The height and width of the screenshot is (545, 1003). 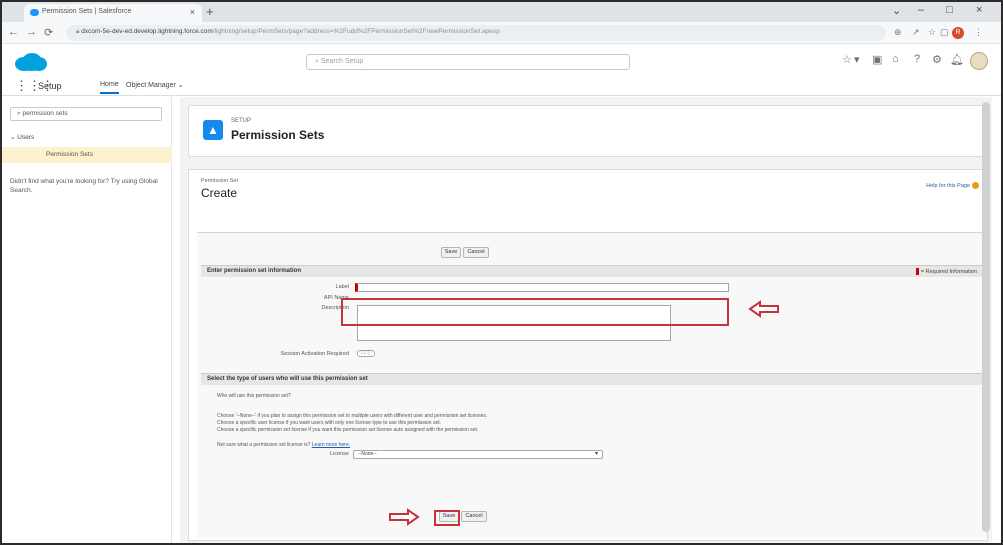 I want to click on new-tab-button: +, so click(x=210, y=11).